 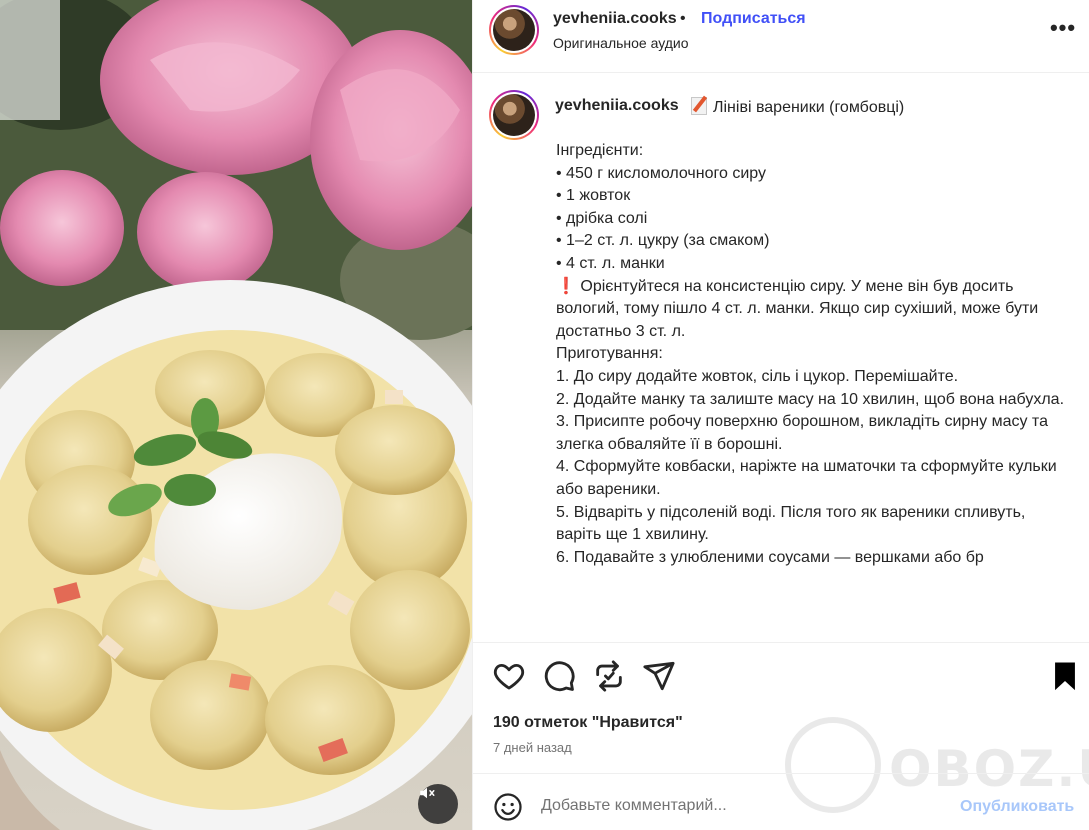 What do you see at coordinates (600, 150) in the screenshot?
I see `caption-line: Інгредієнти:` at bounding box center [600, 150].